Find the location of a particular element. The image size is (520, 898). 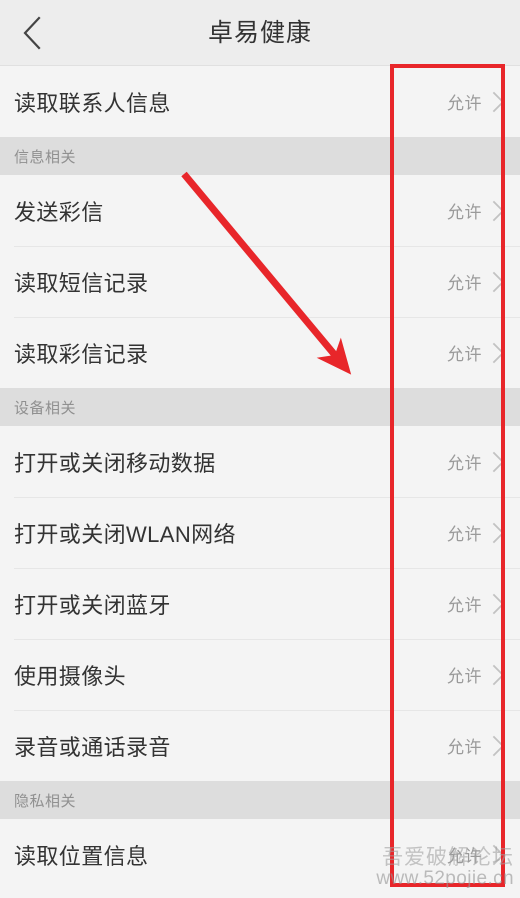

section-header-label: 设备相关 is located at coordinates (45, 408).